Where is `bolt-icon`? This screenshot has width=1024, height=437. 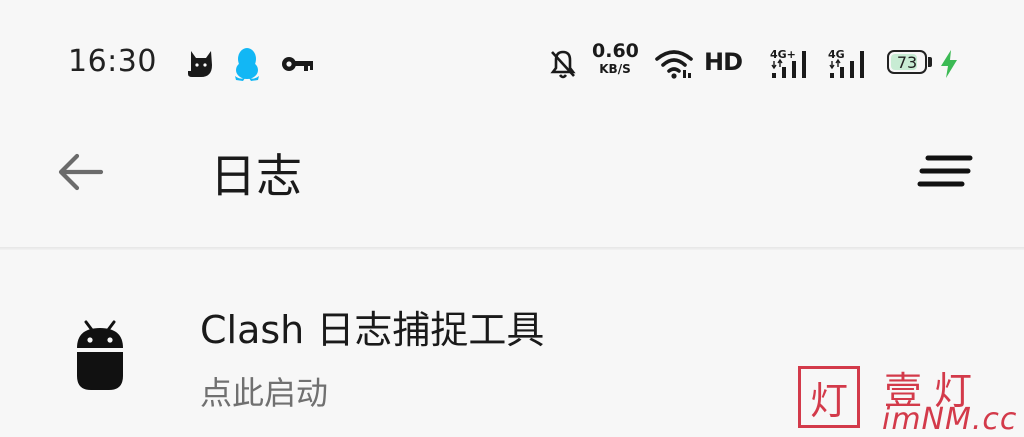 bolt-icon is located at coordinates (949, 64).